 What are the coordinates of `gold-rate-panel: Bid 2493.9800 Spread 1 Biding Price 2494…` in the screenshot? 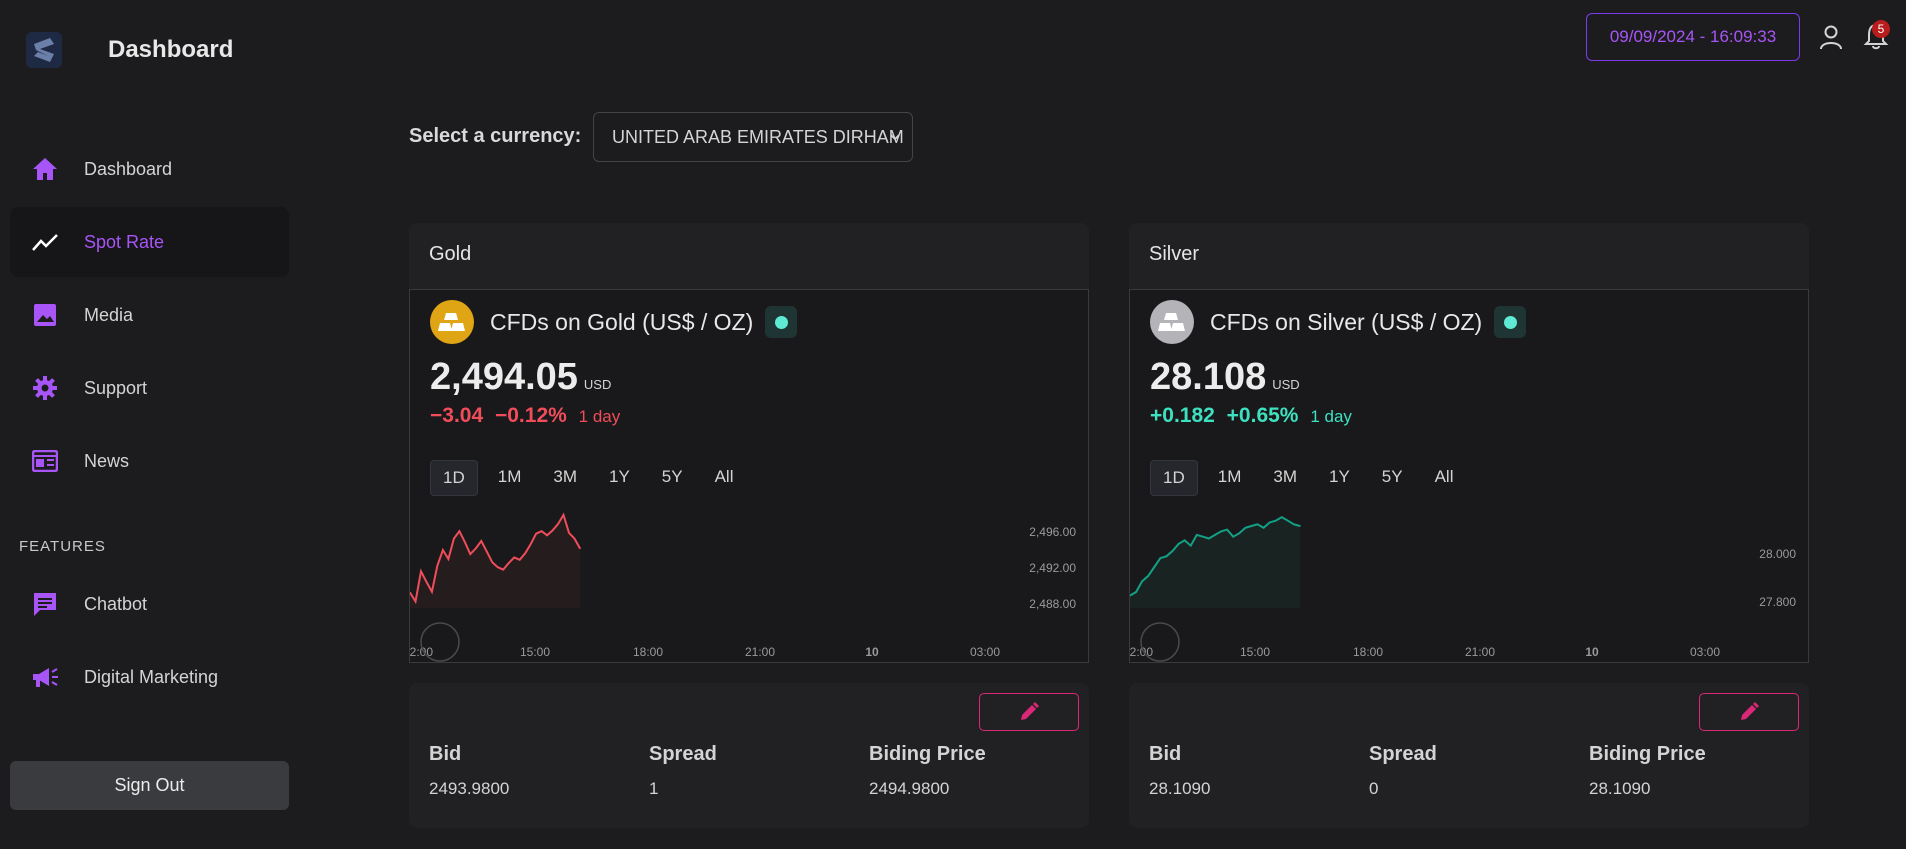 It's located at (749, 755).